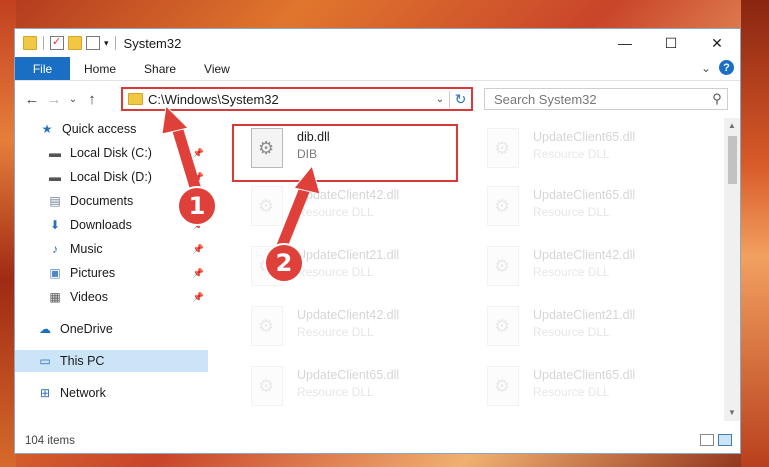 The height and width of the screenshot is (467, 769). Describe the element at coordinates (106, 43) in the screenshot. I see `toolbar-dropdown-icon: ▾` at that location.